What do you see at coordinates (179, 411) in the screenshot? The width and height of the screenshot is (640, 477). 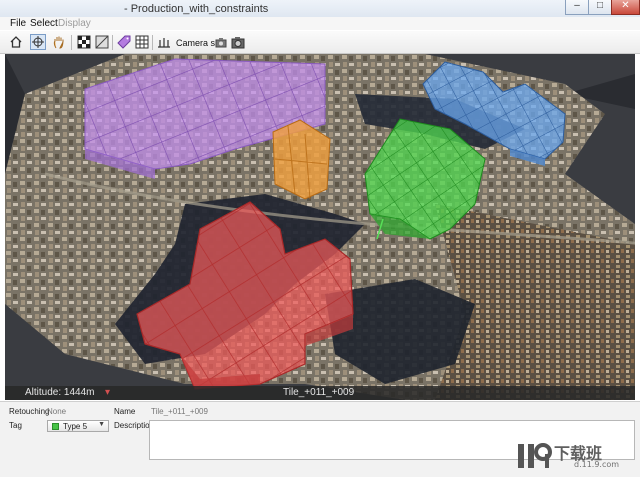 I see `name-value: Tile_+011_+009` at bounding box center [179, 411].